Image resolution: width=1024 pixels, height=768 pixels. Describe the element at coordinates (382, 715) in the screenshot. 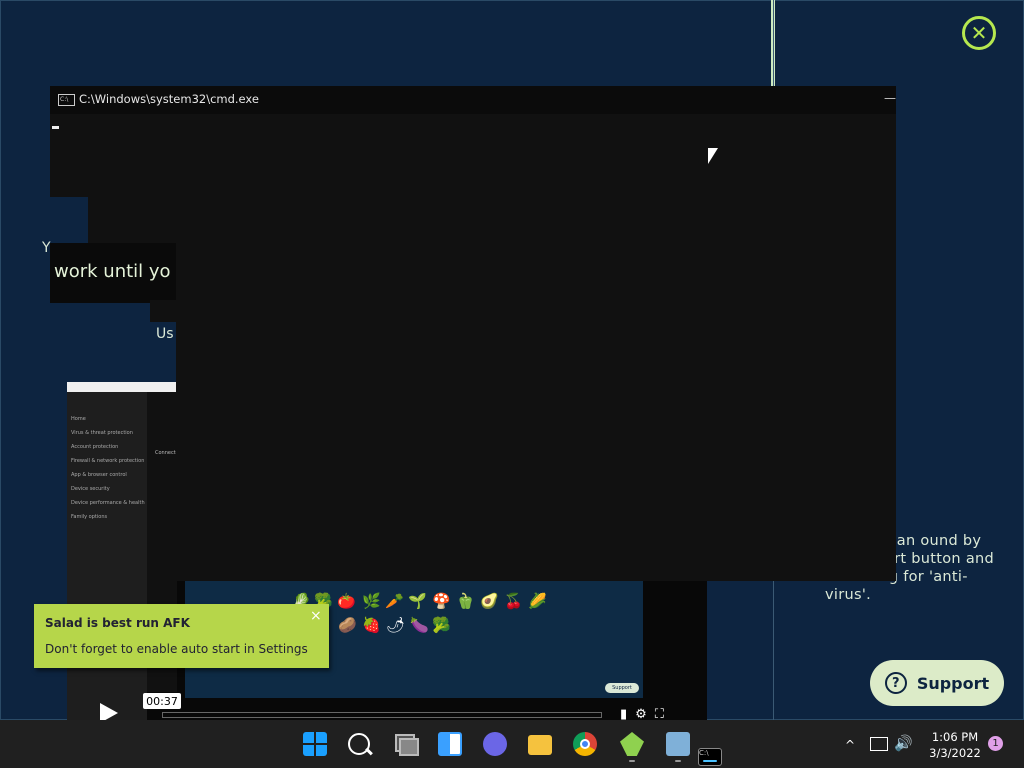

I see `video-seek-bar` at that location.